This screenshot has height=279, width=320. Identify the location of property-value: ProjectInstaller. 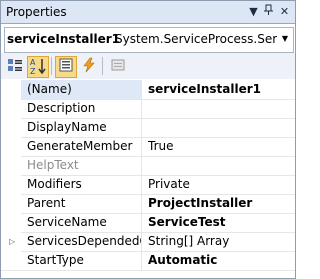
(221, 203).